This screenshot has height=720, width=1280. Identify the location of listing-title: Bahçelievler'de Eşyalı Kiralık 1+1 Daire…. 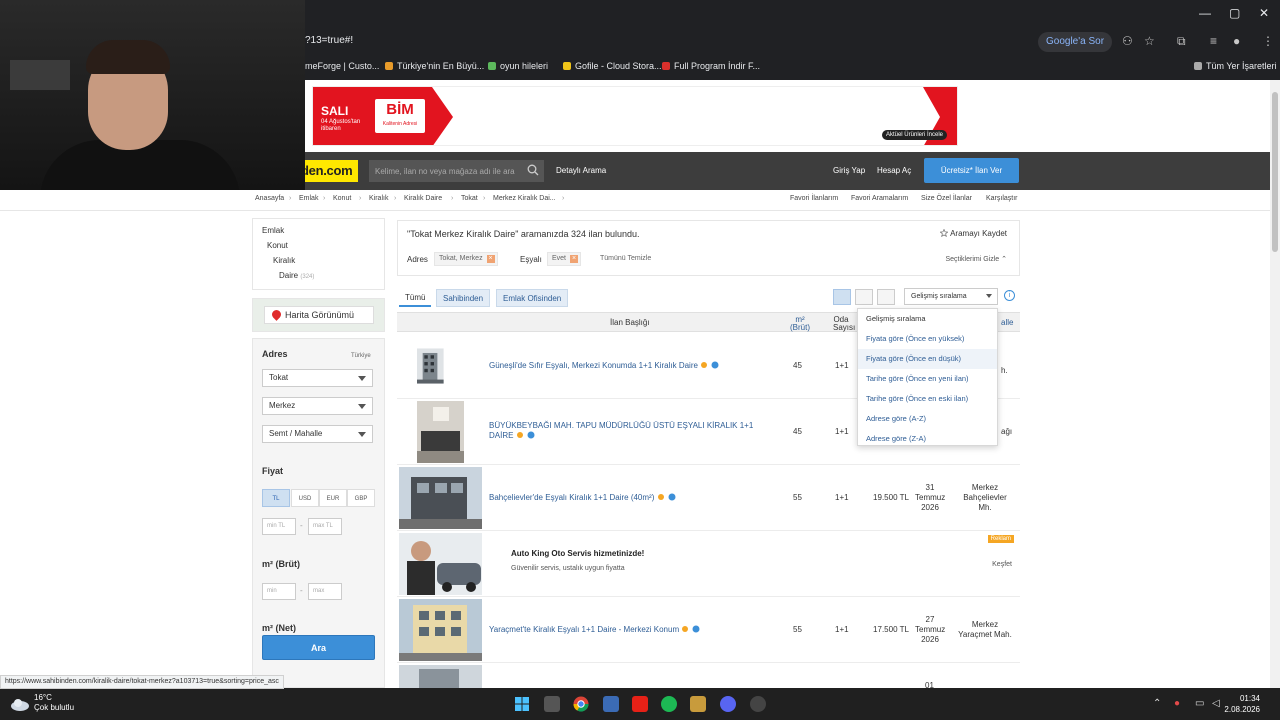
(624, 498).